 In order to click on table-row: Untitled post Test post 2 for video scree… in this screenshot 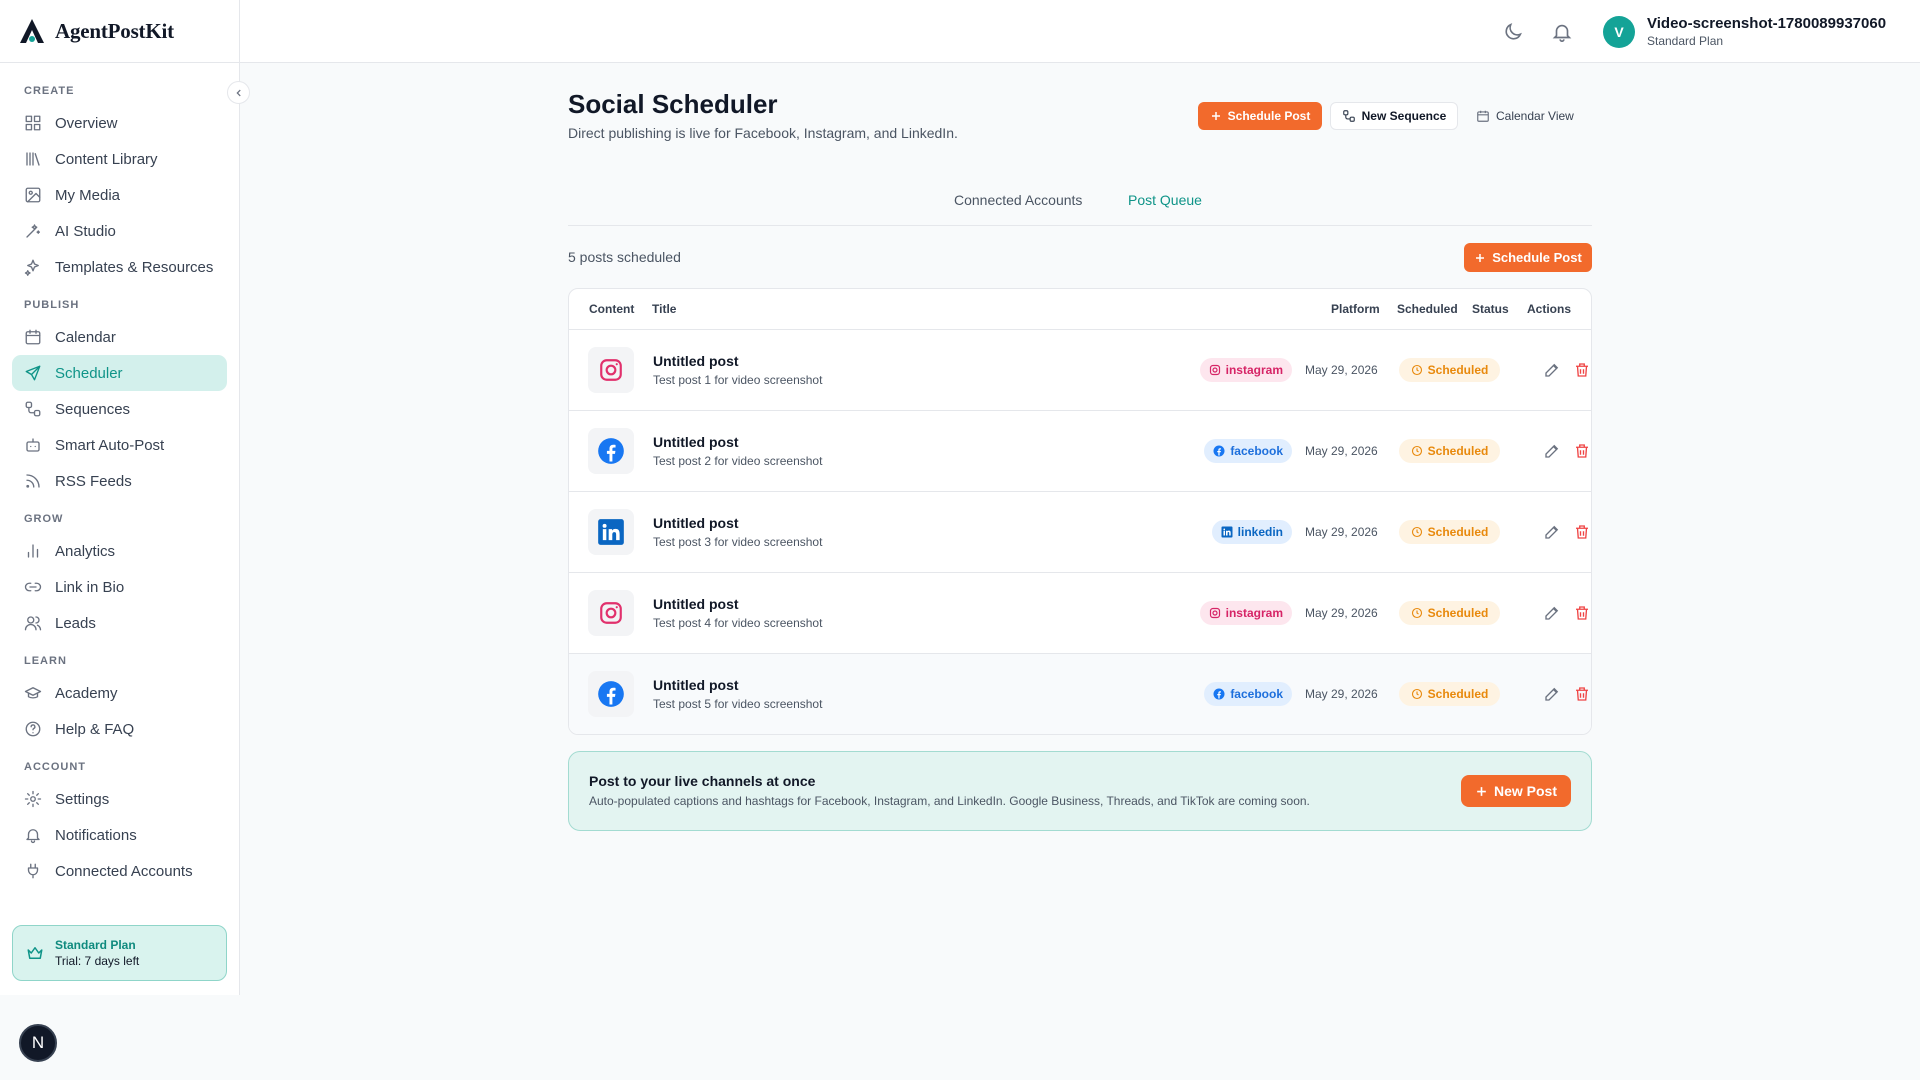, I will do `click(1080, 451)`.